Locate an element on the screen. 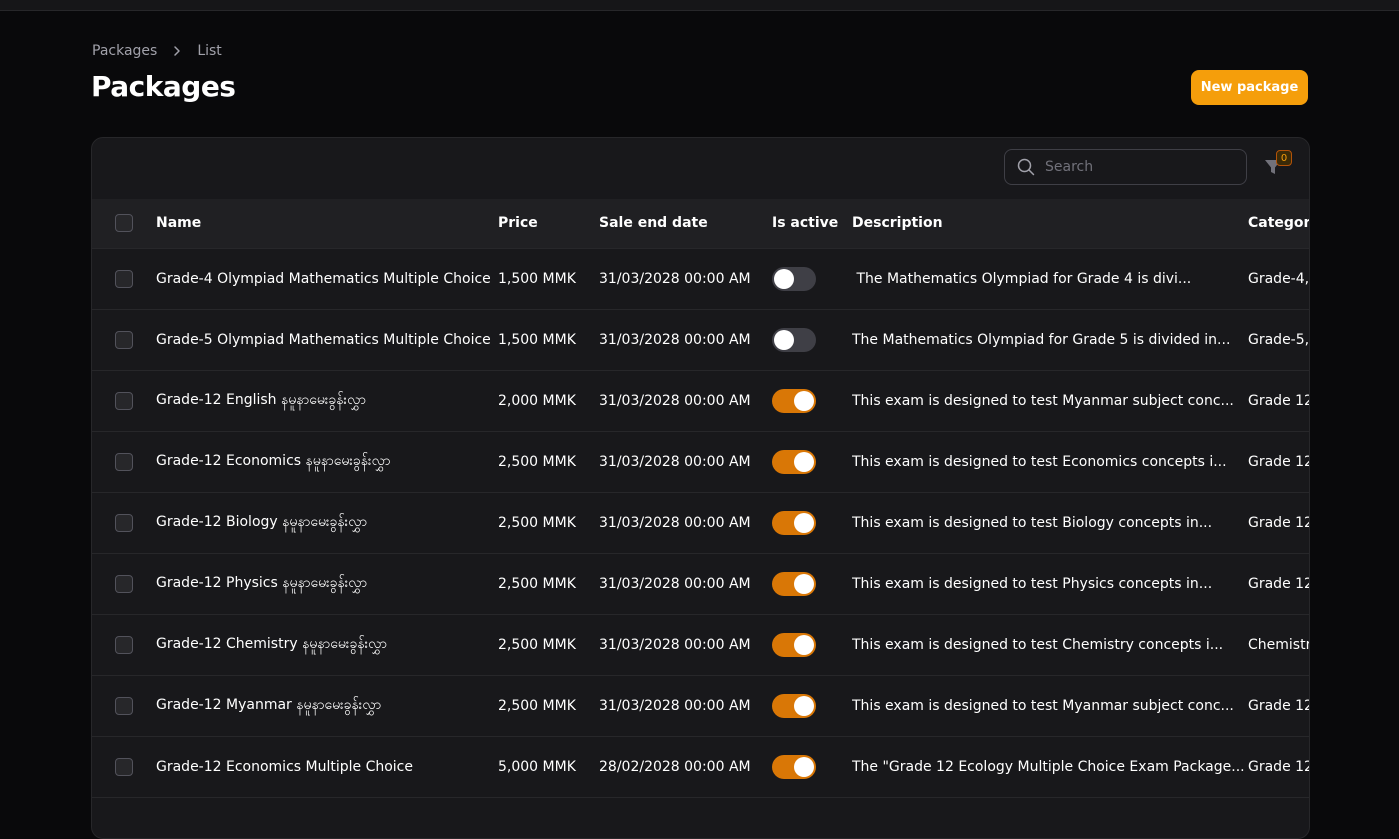  package-name: Grade-12 English နမူနာမေးခွန်းလွှာ is located at coordinates (327, 400).